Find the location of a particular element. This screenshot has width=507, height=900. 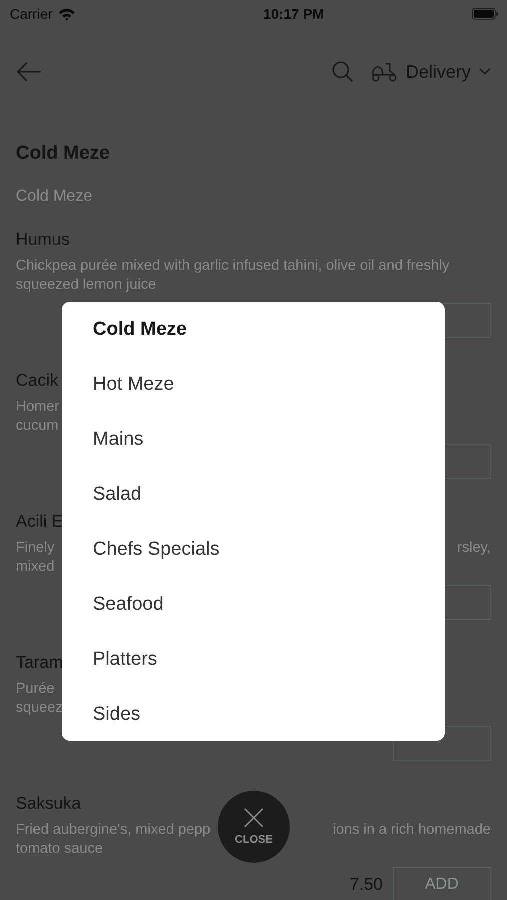

battery-icon is located at coordinates (485, 14).